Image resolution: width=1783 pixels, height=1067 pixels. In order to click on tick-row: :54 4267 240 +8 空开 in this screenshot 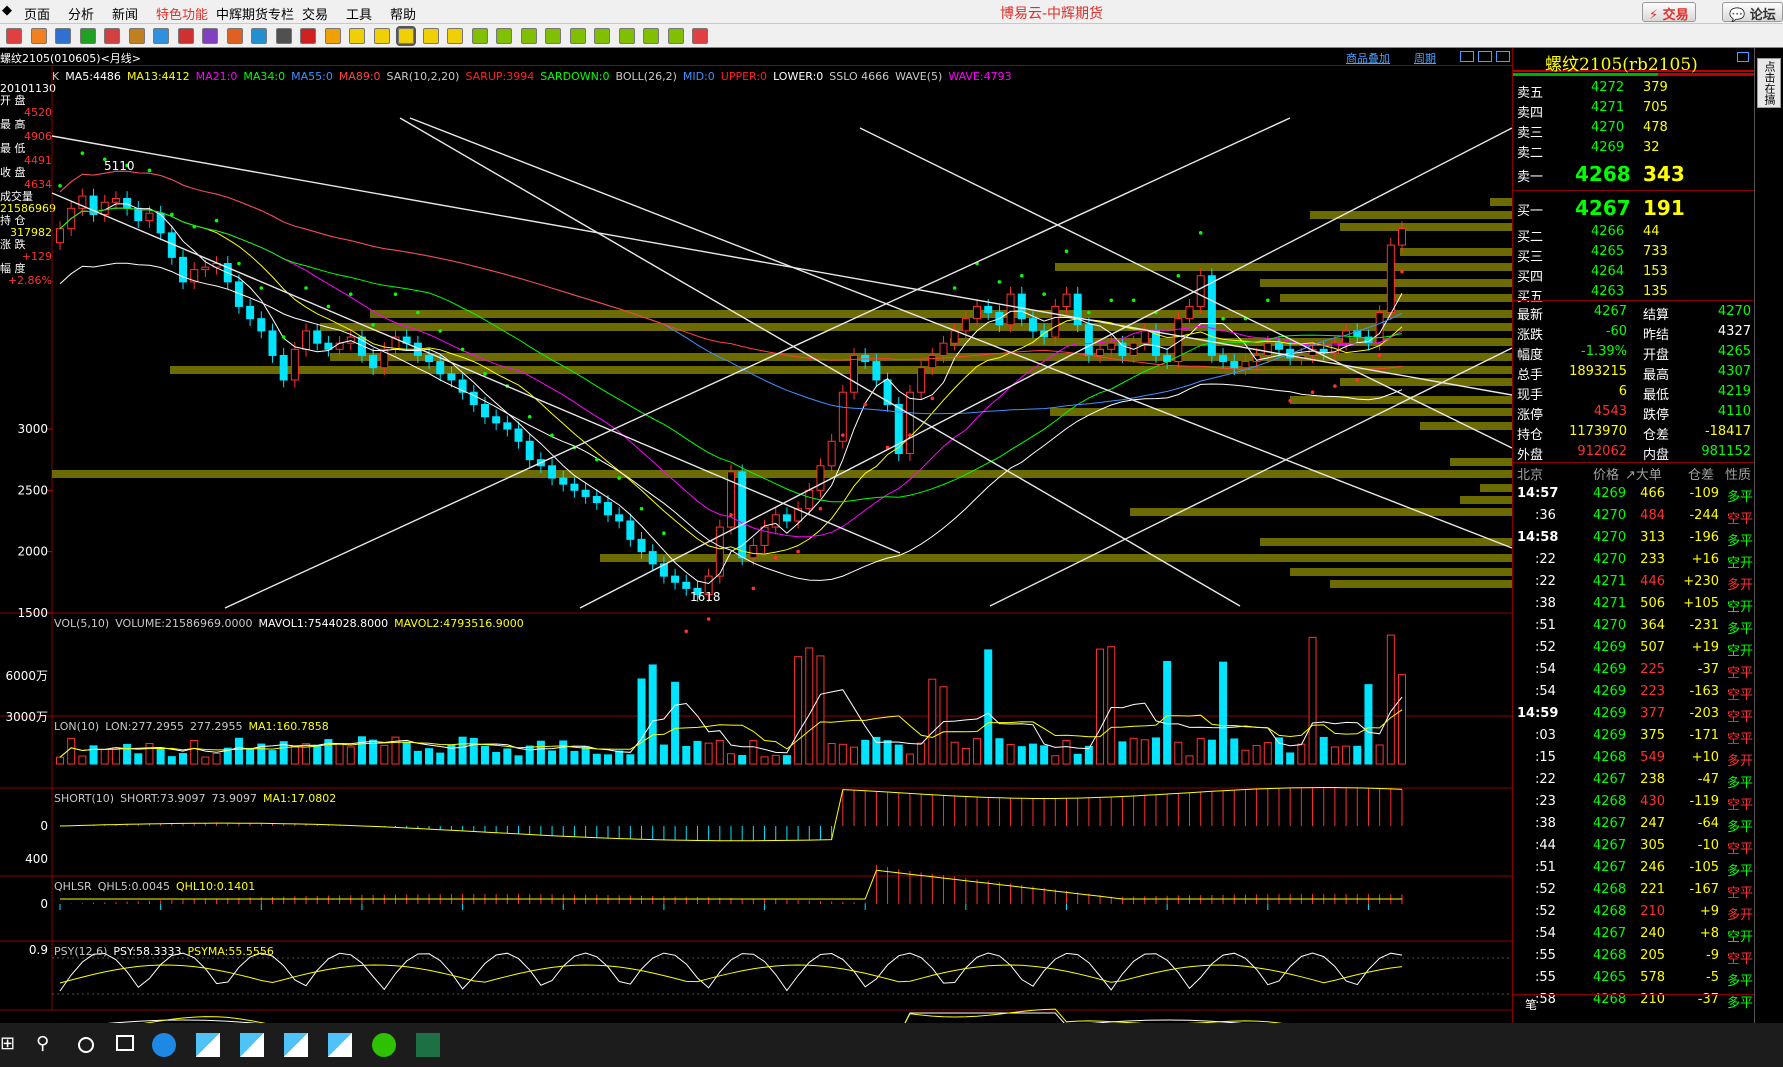, I will do `click(1634, 935)`.